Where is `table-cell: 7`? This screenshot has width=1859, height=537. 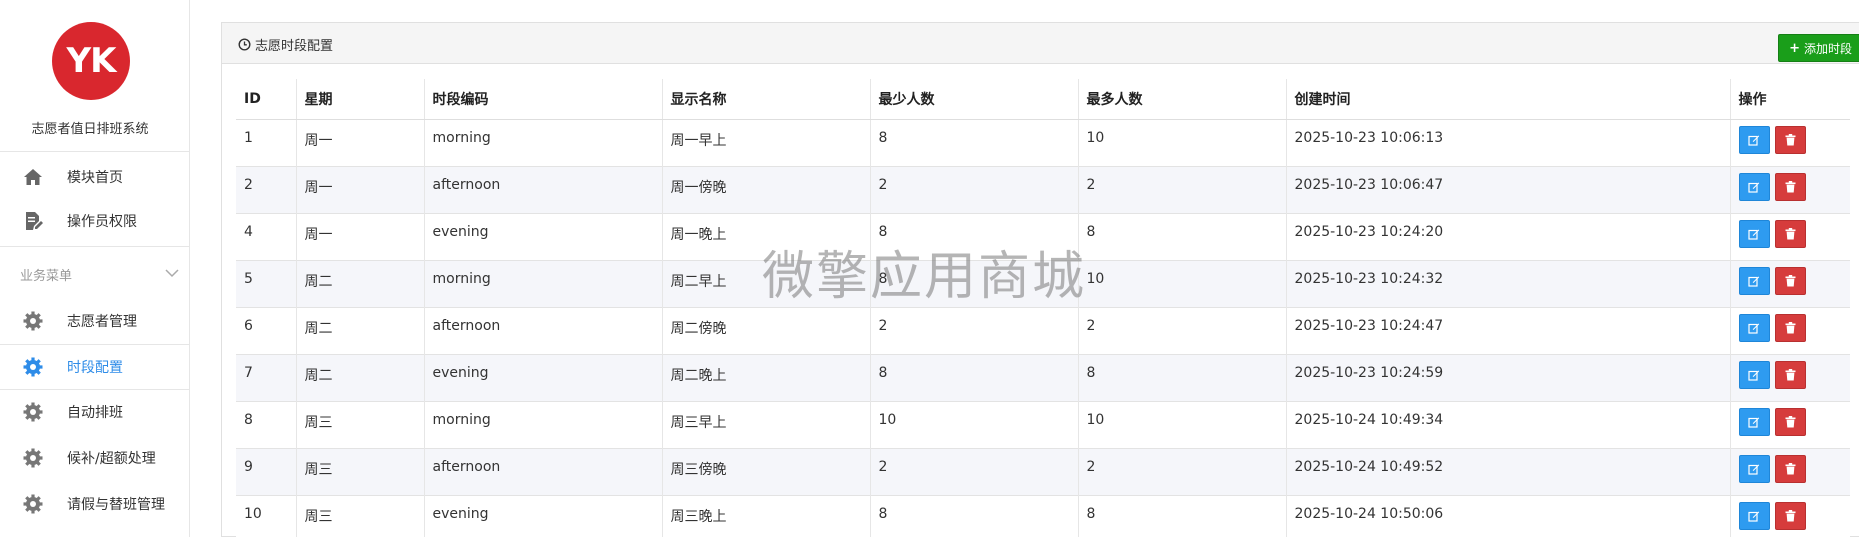
table-cell: 7 is located at coordinates (266, 377).